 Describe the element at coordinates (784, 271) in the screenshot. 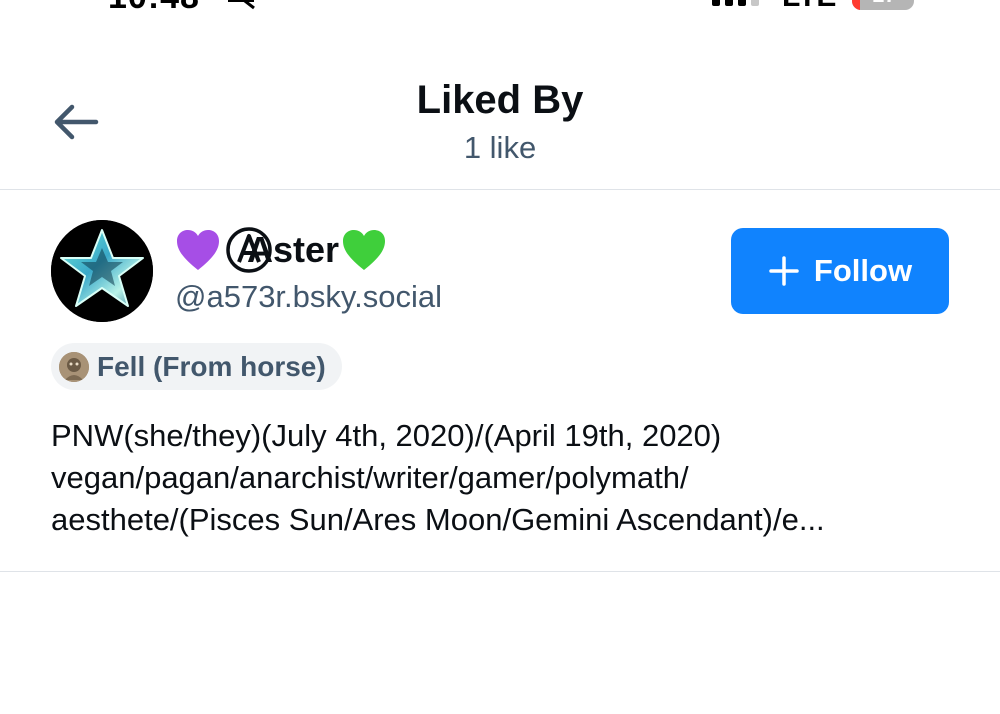

I see `plus-icon` at that location.